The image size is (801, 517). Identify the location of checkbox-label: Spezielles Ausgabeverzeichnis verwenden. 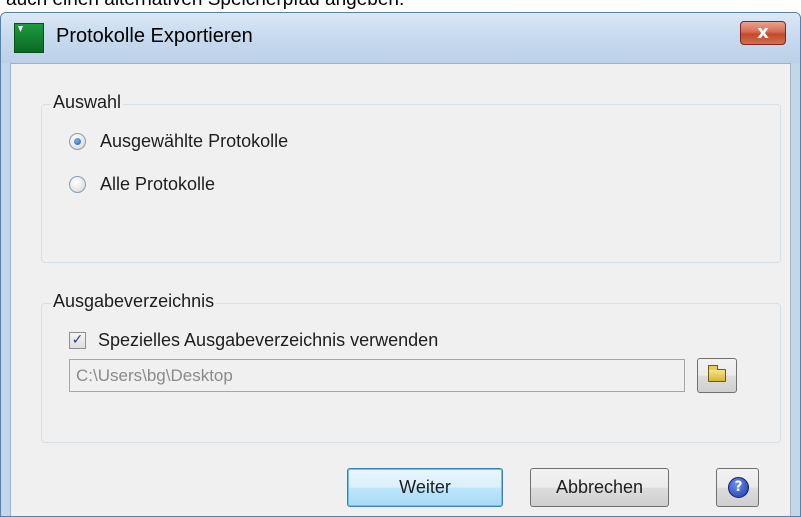
(268, 340).